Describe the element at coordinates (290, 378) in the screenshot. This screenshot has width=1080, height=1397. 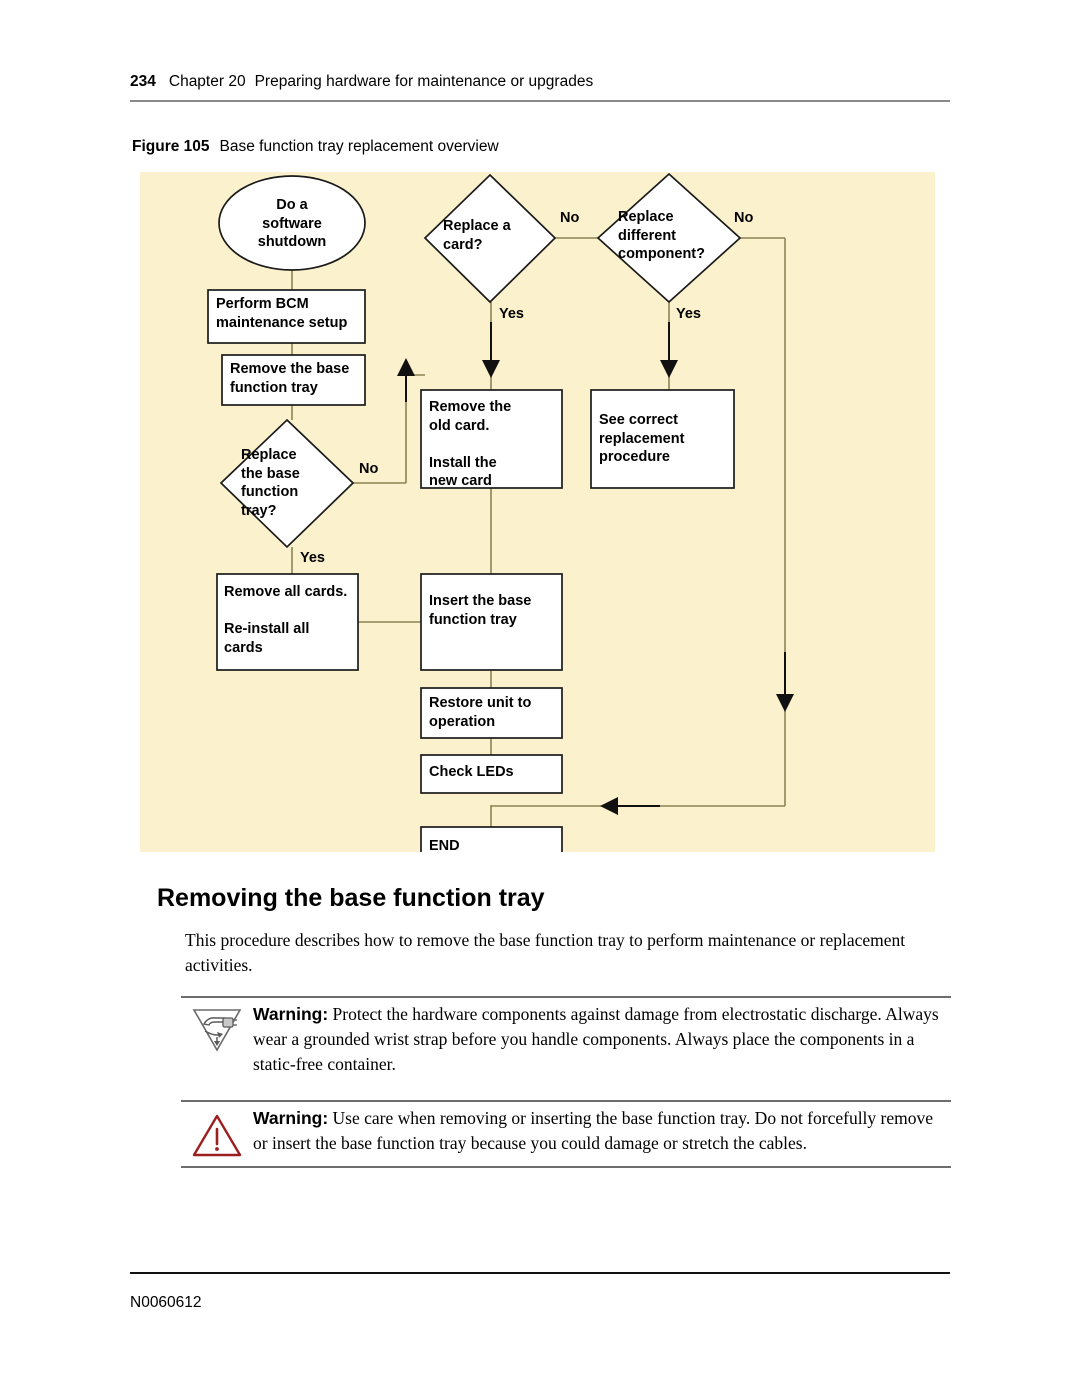
I see `node-label-remove-tray: Remove the base function tray` at that location.